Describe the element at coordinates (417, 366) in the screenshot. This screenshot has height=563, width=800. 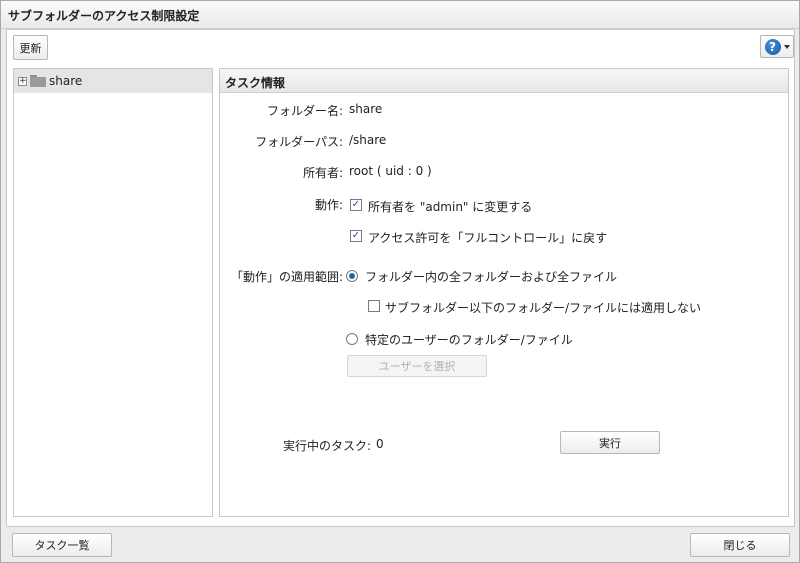
I see `select-user-button: ユーザーを選択` at that location.